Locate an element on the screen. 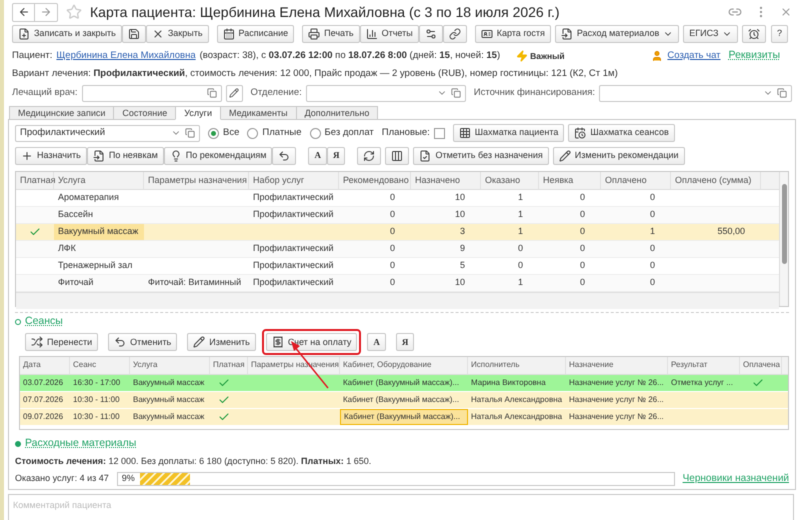 Image resolution: width=800 pixels, height=520 pixels. column-header: Сеанс is located at coordinates (100, 365).